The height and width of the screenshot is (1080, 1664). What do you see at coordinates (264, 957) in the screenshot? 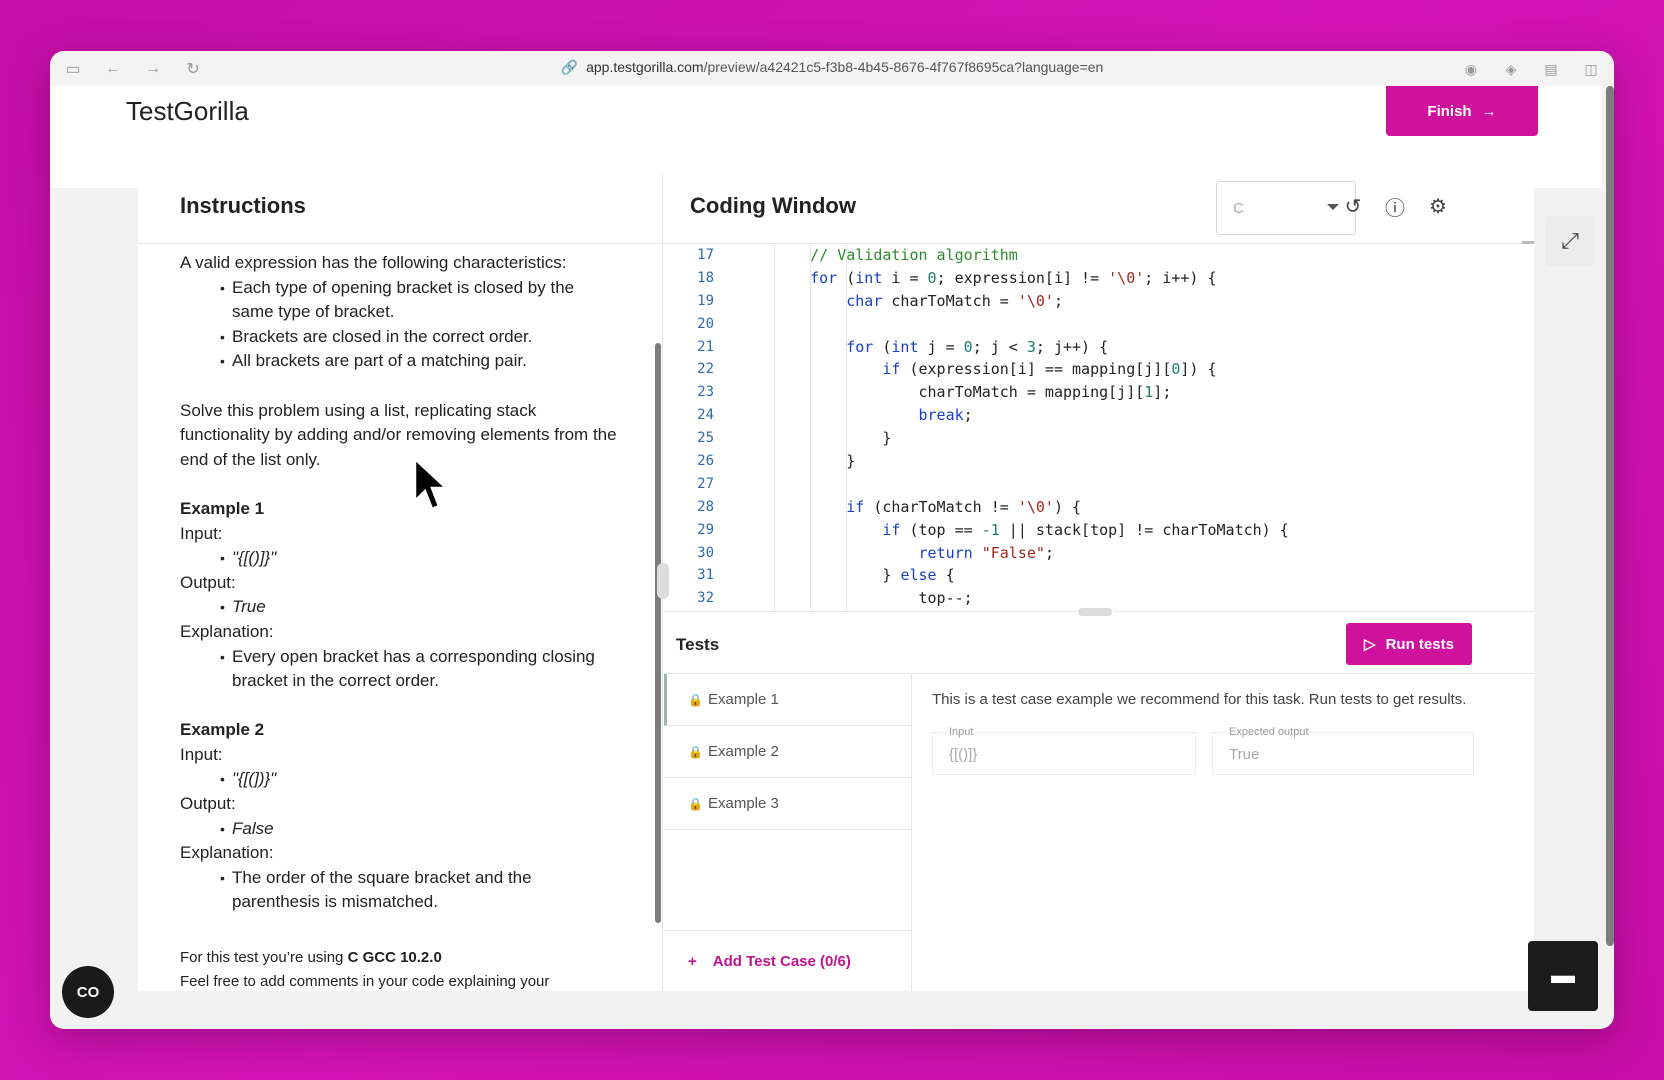
I see `footer-text: For this test you’re using` at bounding box center [264, 957].